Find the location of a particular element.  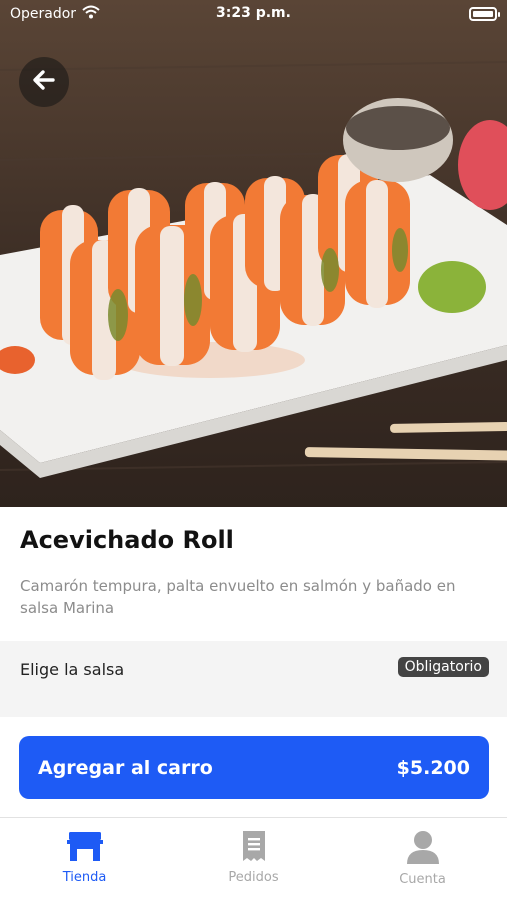

store-icon is located at coordinates (84, 848).